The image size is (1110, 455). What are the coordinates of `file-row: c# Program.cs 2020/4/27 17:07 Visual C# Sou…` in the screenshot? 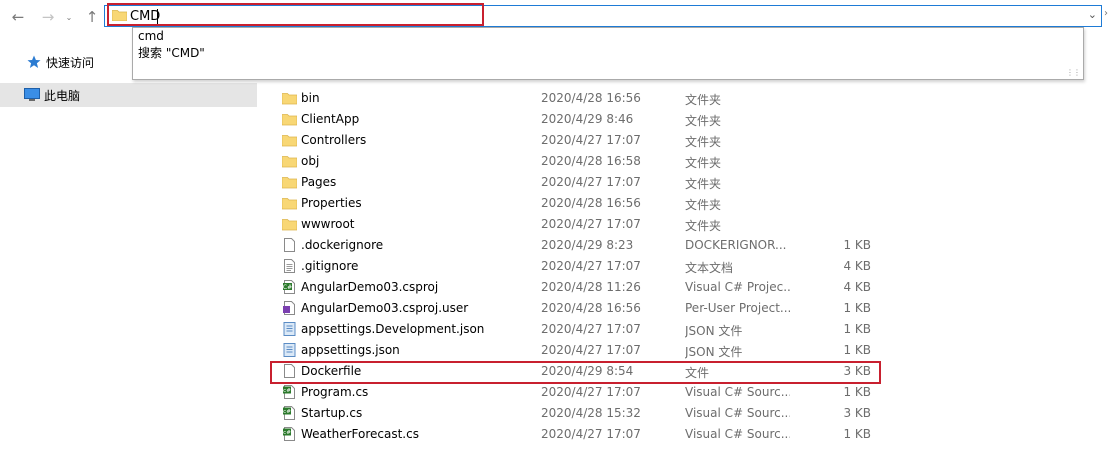 It's located at (580, 393).